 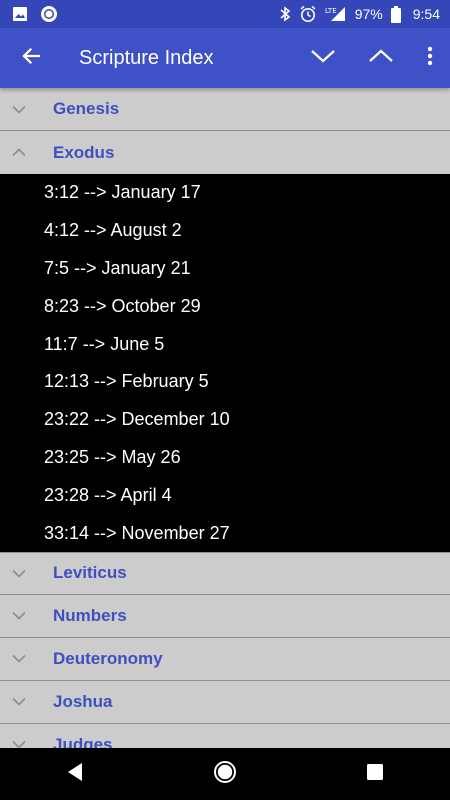 What do you see at coordinates (83, 701) in the screenshot?
I see `group-label: Joshua` at bounding box center [83, 701].